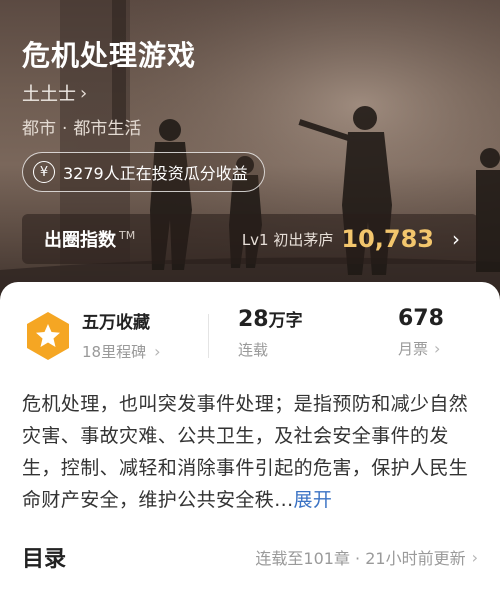 This screenshot has width=500, height=592. Describe the element at coordinates (253, 319) in the screenshot. I see `word-count-number: 28` at that location.